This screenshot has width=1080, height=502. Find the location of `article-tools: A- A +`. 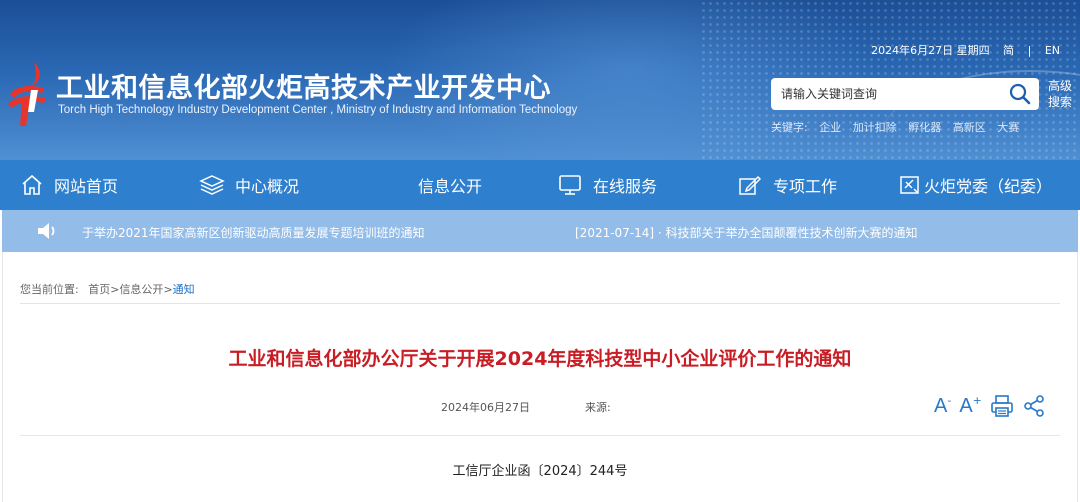

article-tools: A- A + is located at coordinates (990, 406).